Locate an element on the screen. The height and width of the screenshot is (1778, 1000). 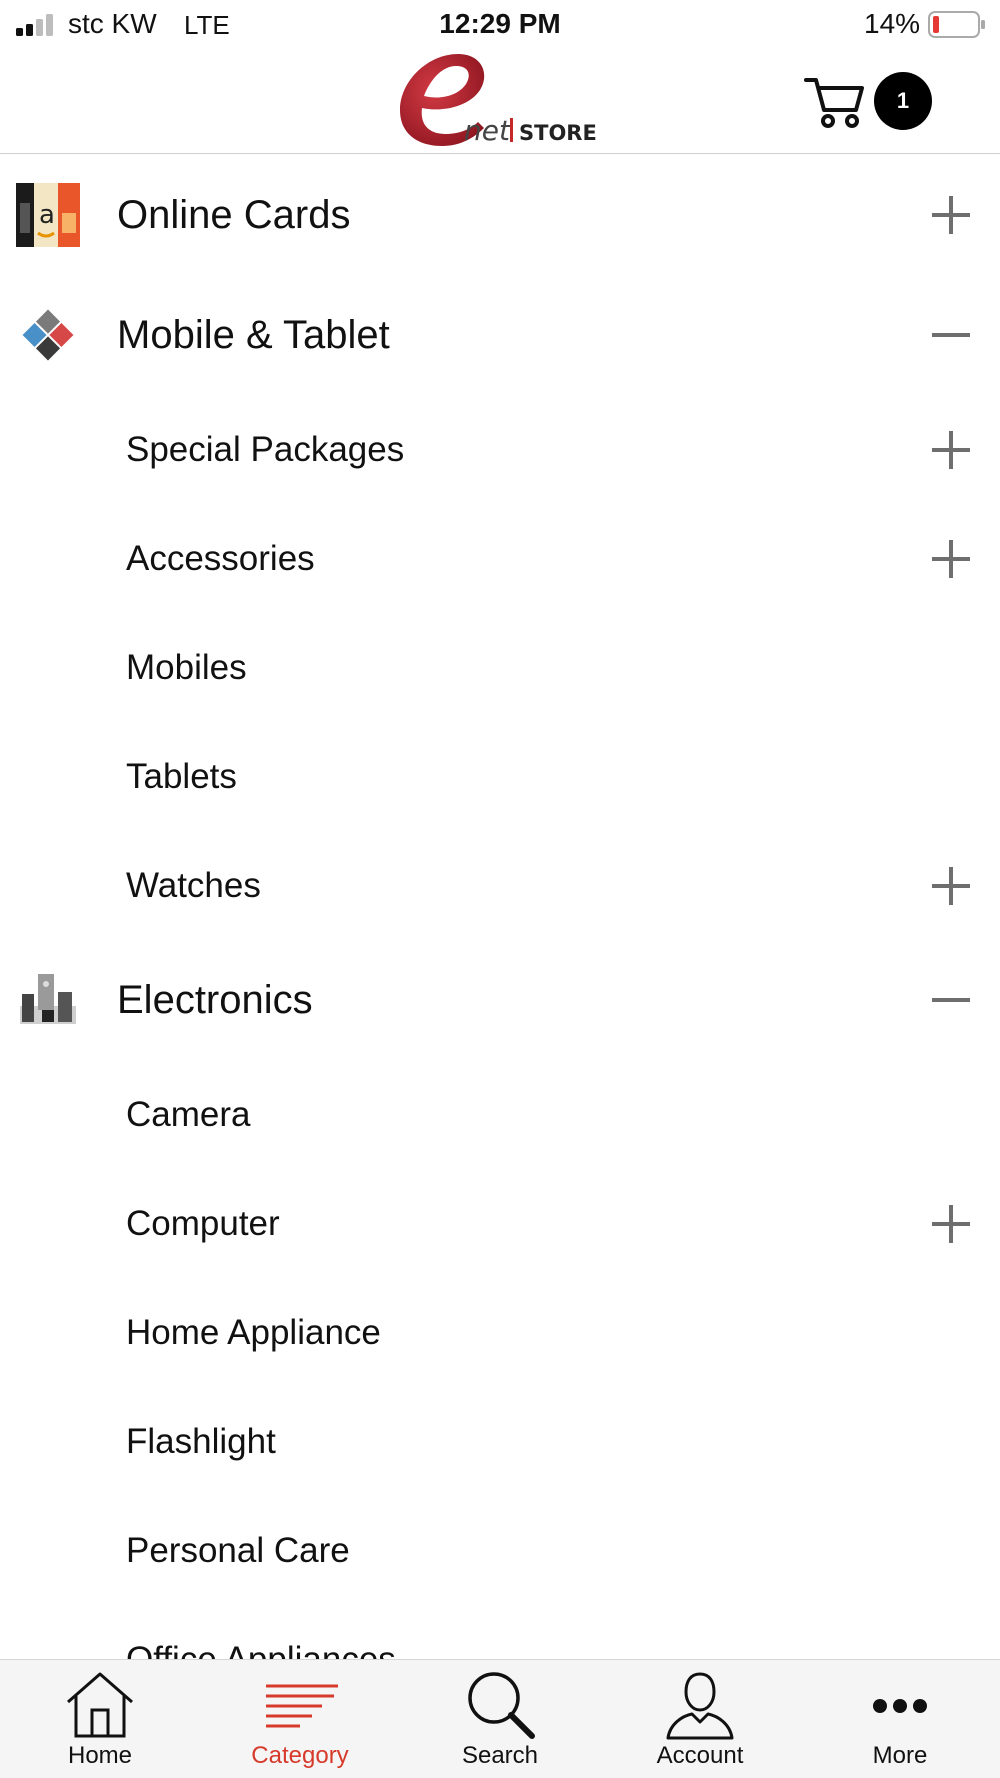
status-bar: stc KW LTE 12:29 PM 14% is located at coordinates (500, 25).